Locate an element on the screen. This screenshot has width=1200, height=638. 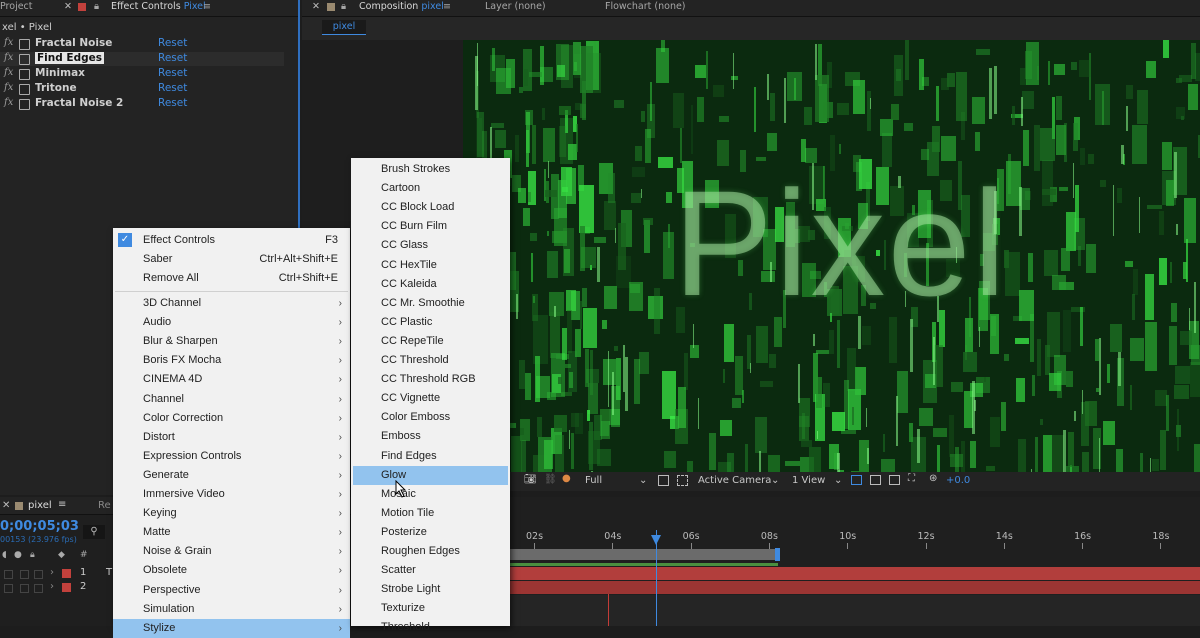
menu-item-category: Color Correction › is located at coordinates (231, 418).